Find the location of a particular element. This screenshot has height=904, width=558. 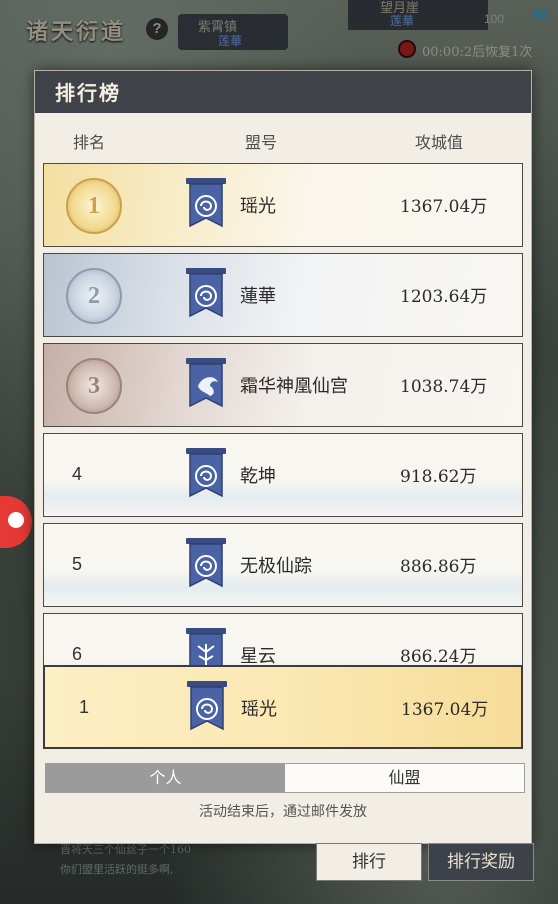

mascot-icon is located at coordinates (16, 520).